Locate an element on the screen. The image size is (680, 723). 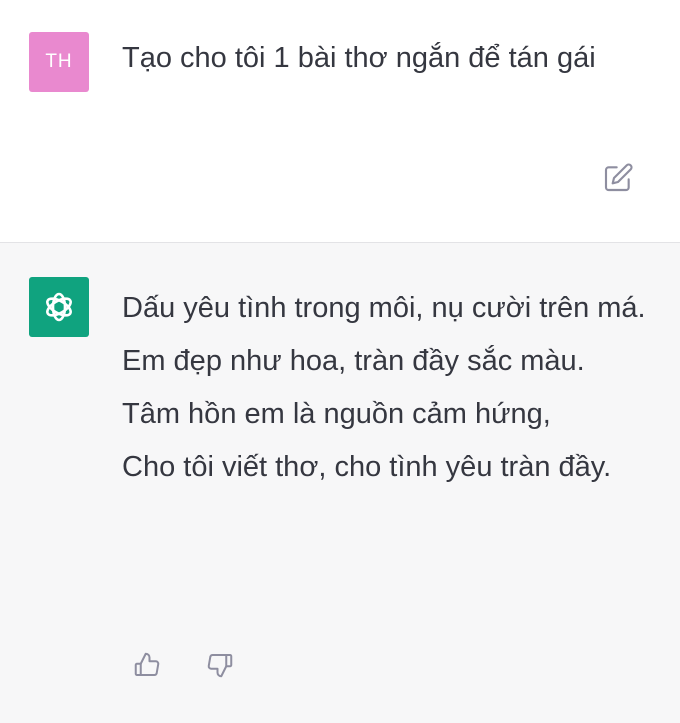
poem-line: Tâm hồn em là nguồn cảm hứng, is located at coordinates (336, 414).